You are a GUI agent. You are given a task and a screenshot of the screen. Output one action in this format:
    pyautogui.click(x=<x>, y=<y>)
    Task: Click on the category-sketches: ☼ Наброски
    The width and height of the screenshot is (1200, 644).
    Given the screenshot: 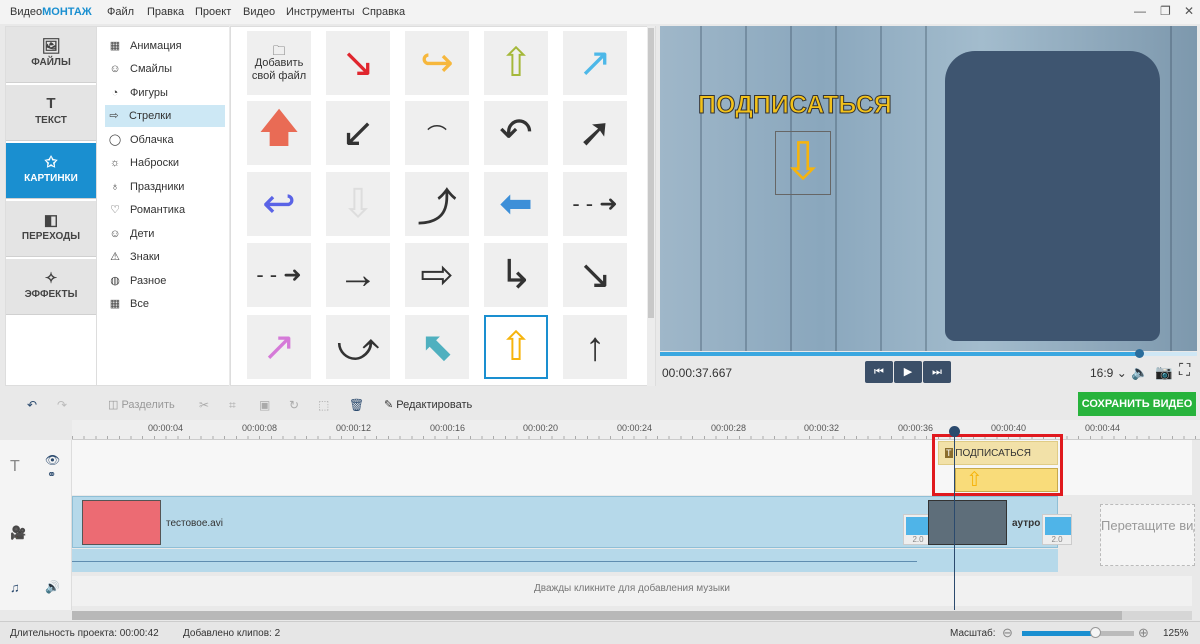 What is the action you would take?
    pyautogui.click(x=166, y=163)
    